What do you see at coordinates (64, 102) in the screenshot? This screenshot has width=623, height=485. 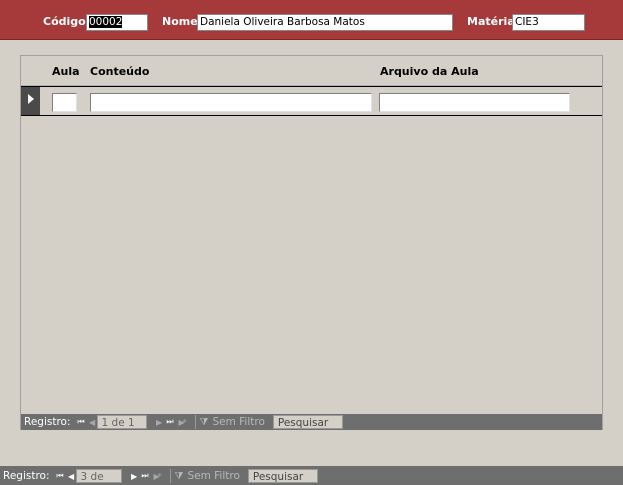 I see `aula-cell` at bounding box center [64, 102].